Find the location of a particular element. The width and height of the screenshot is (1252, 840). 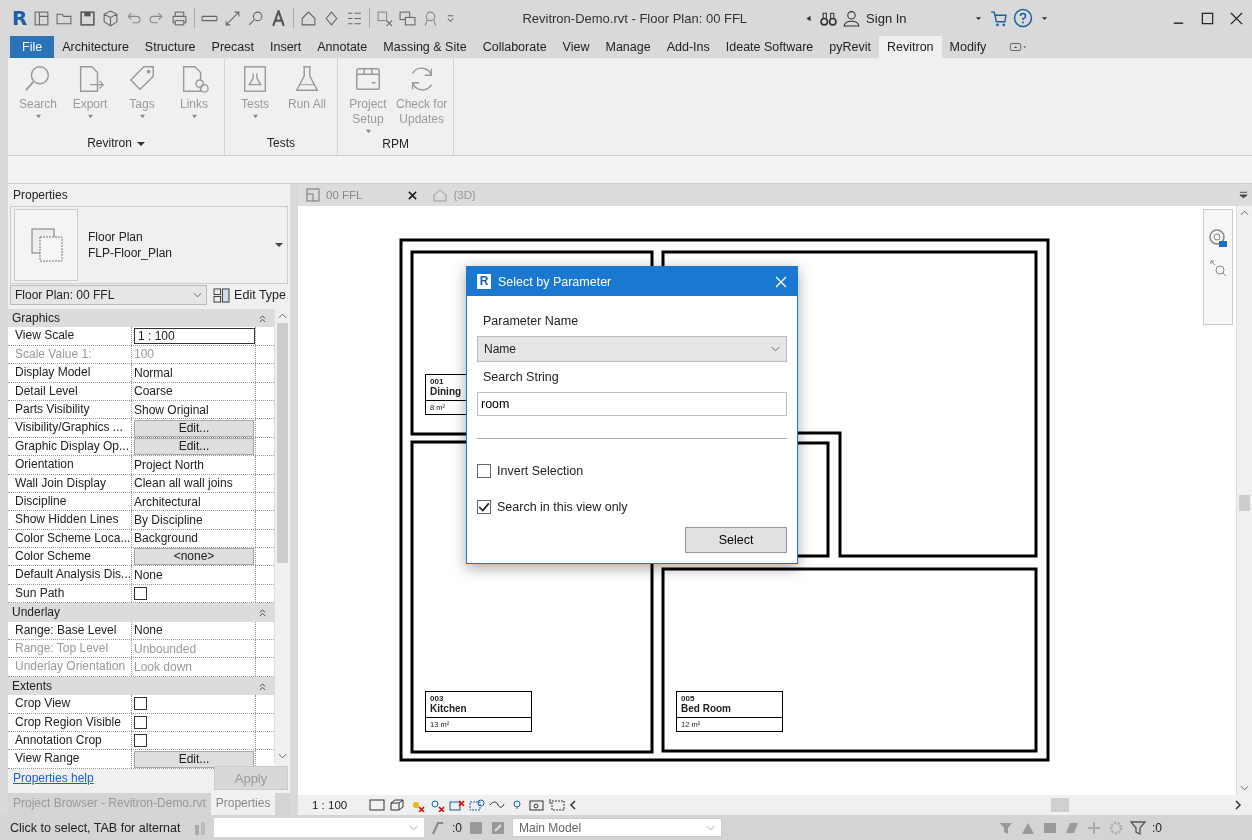

filter-icon is located at coordinates (1138, 827).